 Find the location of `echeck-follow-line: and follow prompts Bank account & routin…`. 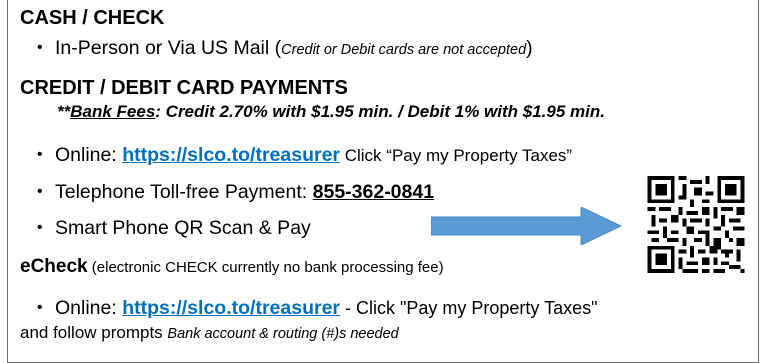

echeck-follow-line: and follow prompts Bank account & routin… is located at coordinates (209, 333).